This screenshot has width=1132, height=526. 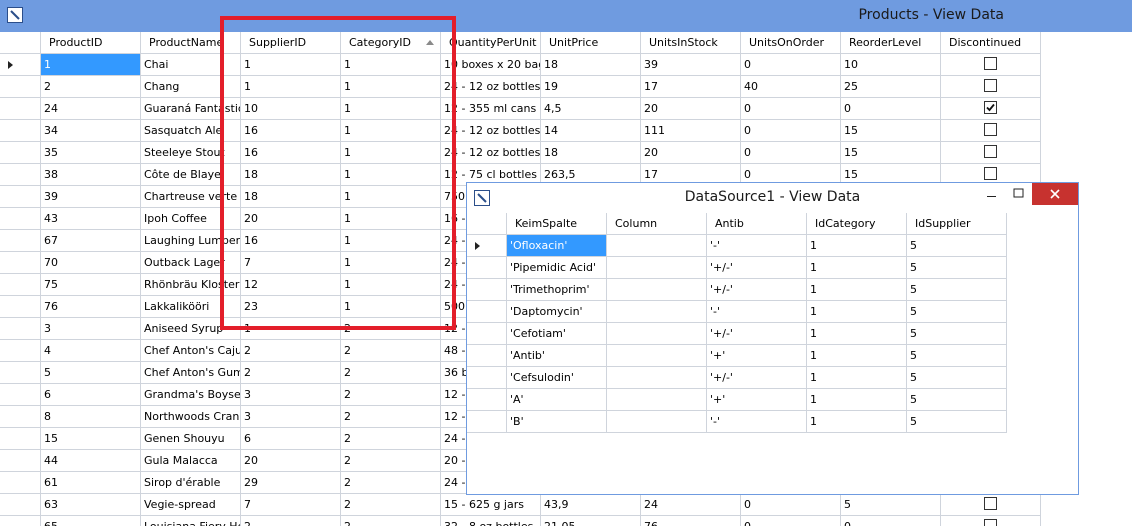 What do you see at coordinates (91, 307) in the screenshot?
I see `table-cell: 76` at bounding box center [91, 307].